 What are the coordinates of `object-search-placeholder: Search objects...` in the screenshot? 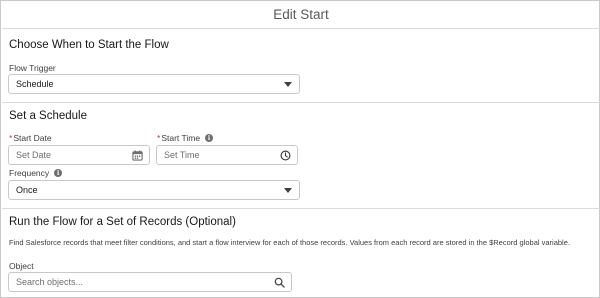 It's located at (50, 282).